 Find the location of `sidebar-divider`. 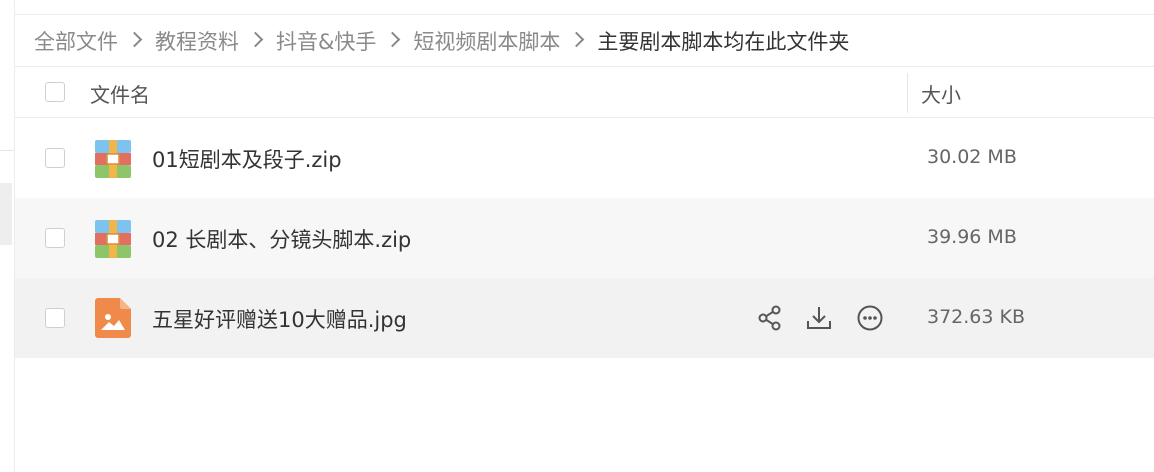

sidebar-divider is located at coordinates (7, 150).